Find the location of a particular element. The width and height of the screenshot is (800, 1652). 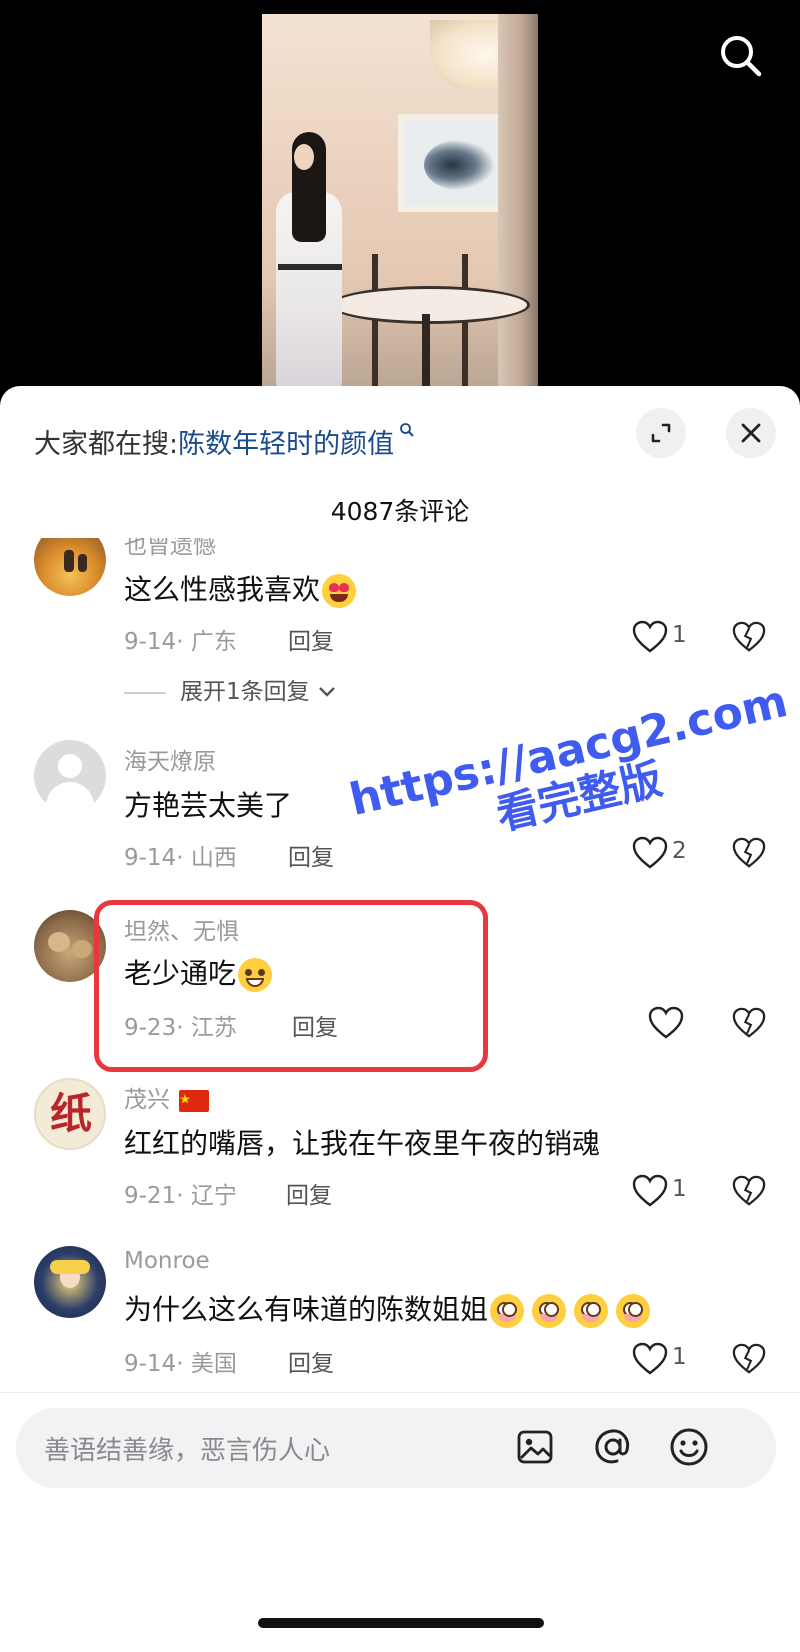

woman-figure is located at coordinates (309, 261).